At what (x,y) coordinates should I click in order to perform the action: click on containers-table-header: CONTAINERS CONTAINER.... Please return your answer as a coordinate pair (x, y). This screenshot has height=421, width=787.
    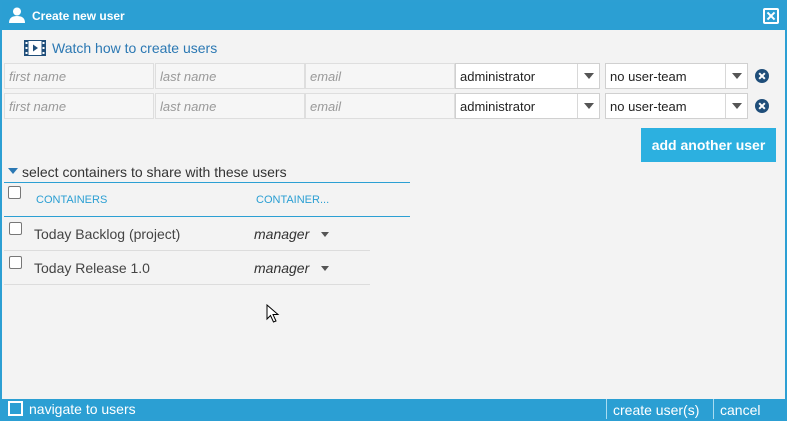
    Looking at the image, I should click on (207, 200).